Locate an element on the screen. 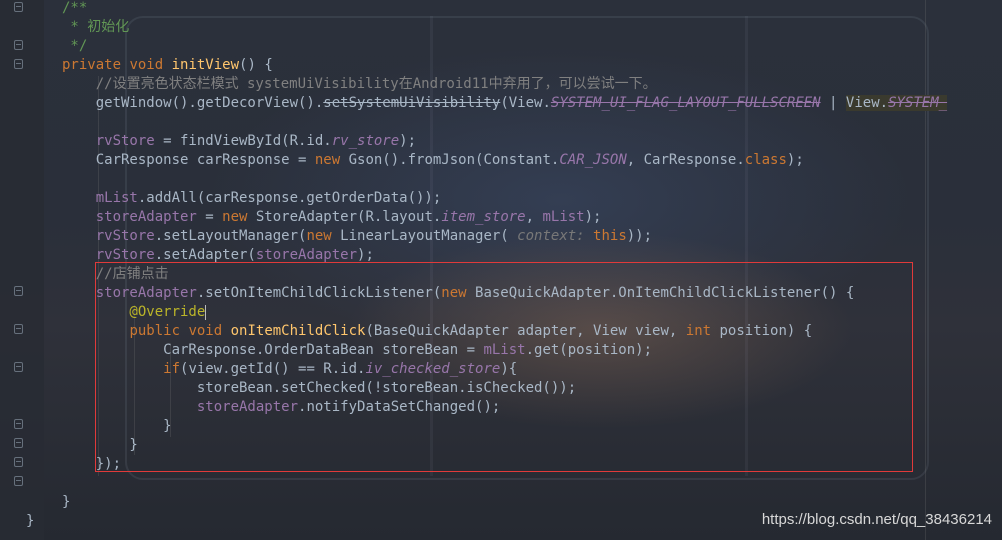 The image size is (1002, 540). code-token: StoreAdapter(R.layout. is located at coordinates (348, 217).